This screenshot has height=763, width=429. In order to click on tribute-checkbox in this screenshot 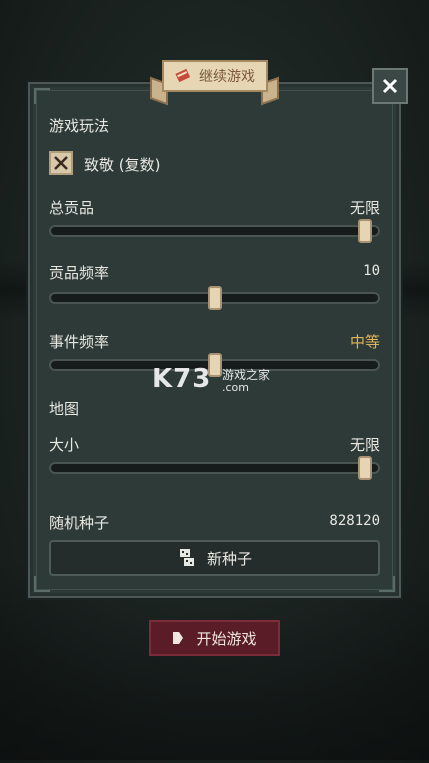, I will do `click(61, 163)`.